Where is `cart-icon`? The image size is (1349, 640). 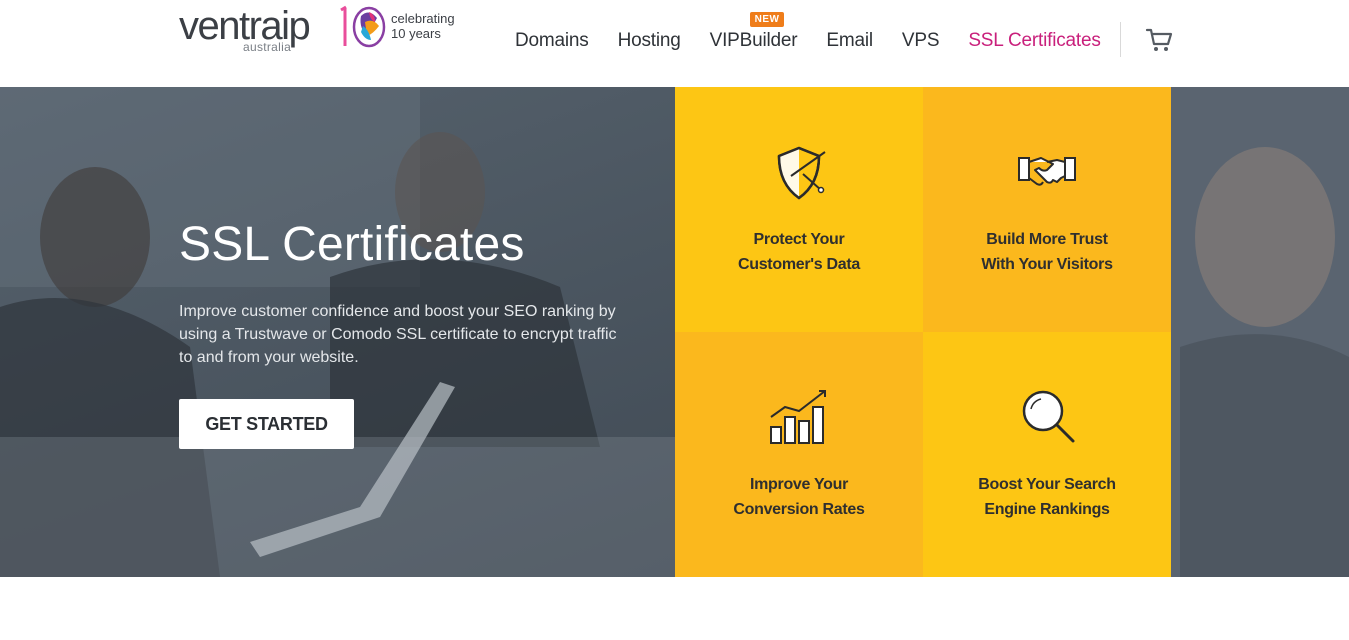
cart-icon is located at coordinates (1159, 40).